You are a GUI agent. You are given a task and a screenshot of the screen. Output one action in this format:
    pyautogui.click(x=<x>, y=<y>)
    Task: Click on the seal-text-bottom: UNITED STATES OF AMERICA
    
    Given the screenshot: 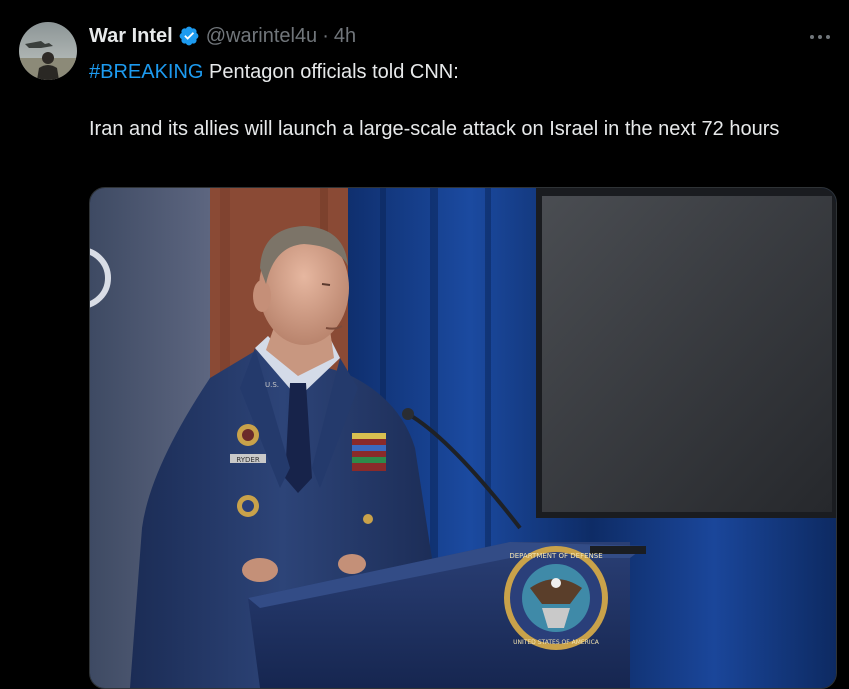 What is the action you would take?
    pyautogui.click(x=556, y=642)
    